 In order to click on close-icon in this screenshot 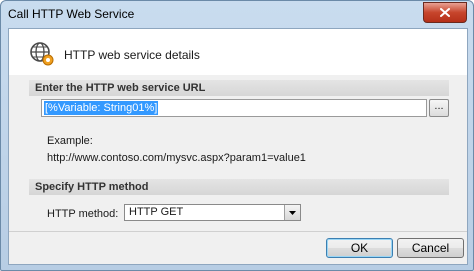, I will do `click(445, 12)`.